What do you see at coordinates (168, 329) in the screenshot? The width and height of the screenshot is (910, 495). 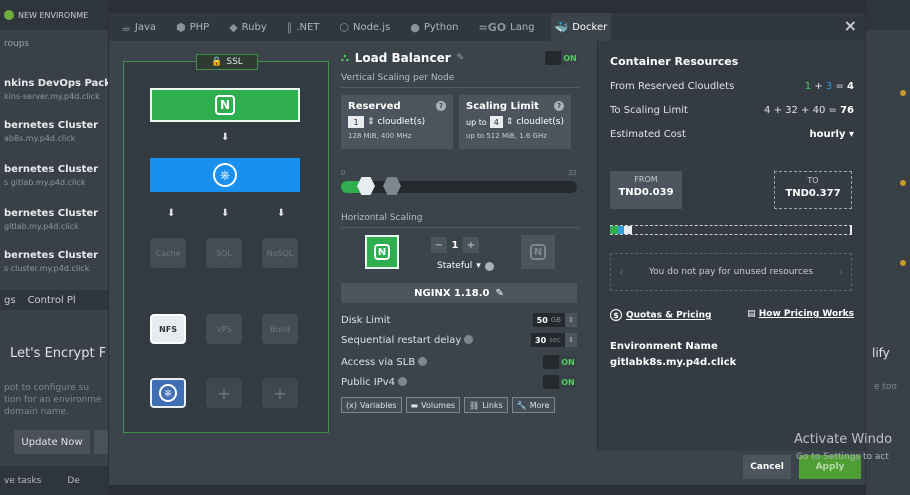 I see `nfs-slot: NFS` at bounding box center [168, 329].